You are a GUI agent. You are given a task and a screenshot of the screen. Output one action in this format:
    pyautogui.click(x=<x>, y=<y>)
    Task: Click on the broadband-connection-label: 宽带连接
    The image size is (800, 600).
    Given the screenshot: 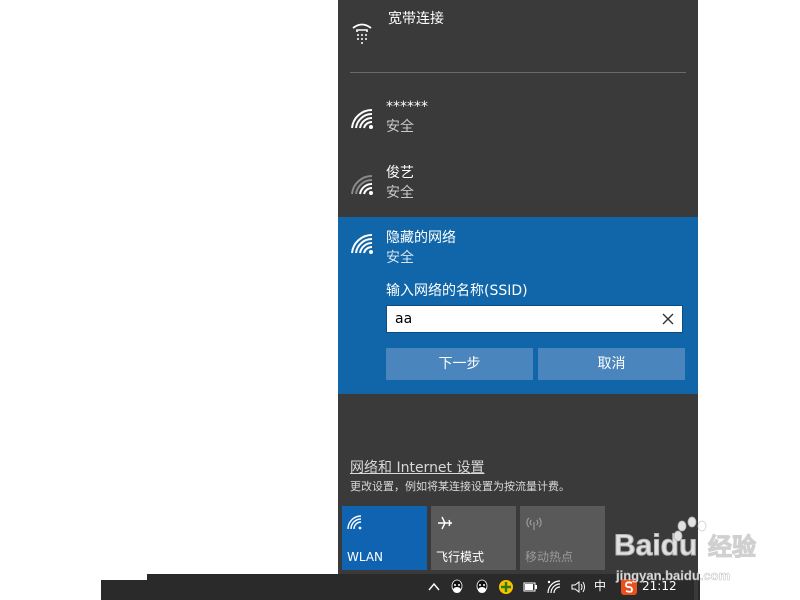 What is the action you would take?
    pyautogui.click(x=416, y=19)
    